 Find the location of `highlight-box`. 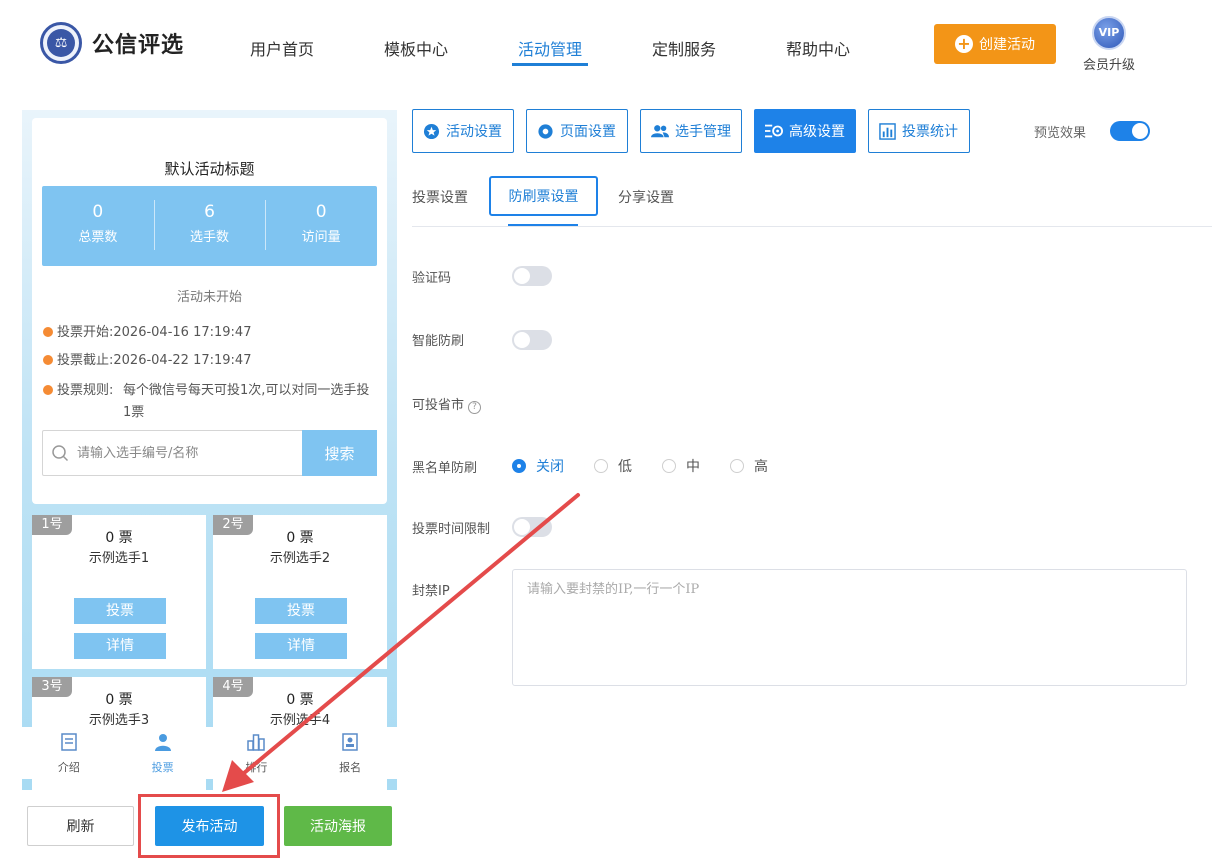

highlight-box is located at coordinates (209, 826).